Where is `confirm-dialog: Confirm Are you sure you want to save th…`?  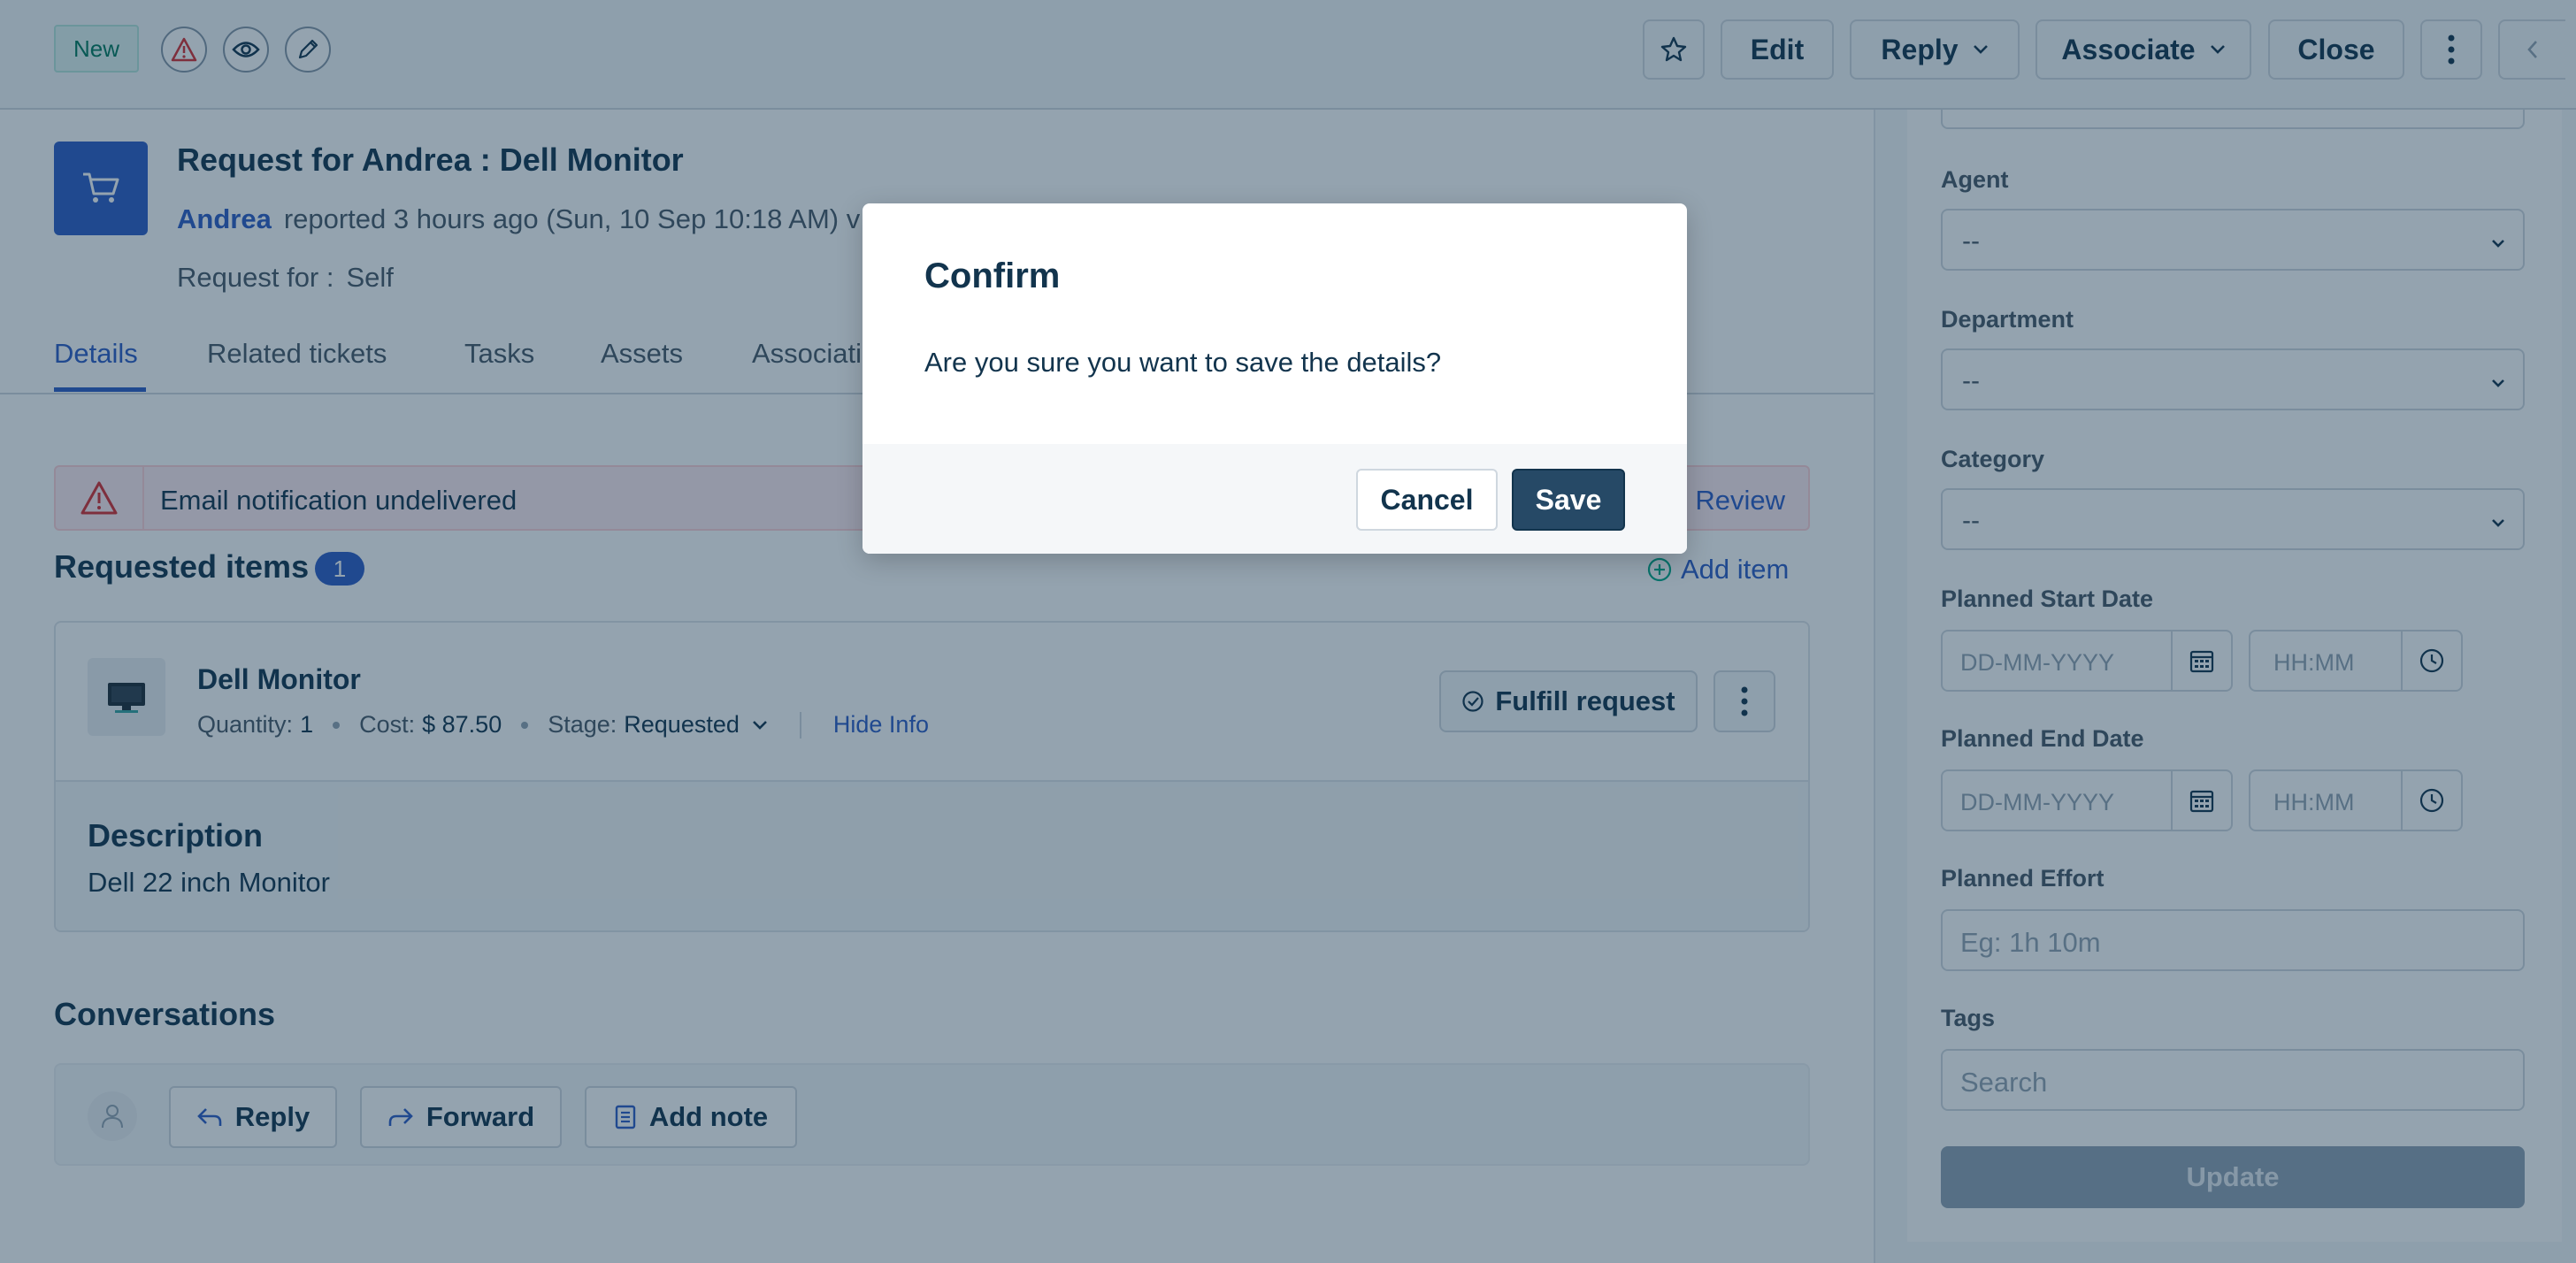 confirm-dialog: Confirm Are you sure you want to save th… is located at coordinates (1274, 378).